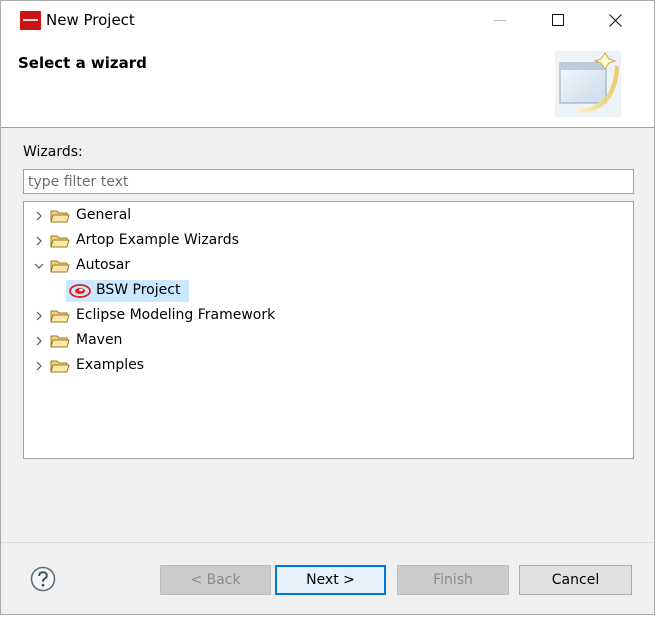 The image size is (656, 625). I want to click on tree-item-label: Artop Example Wizards, so click(157, 240).